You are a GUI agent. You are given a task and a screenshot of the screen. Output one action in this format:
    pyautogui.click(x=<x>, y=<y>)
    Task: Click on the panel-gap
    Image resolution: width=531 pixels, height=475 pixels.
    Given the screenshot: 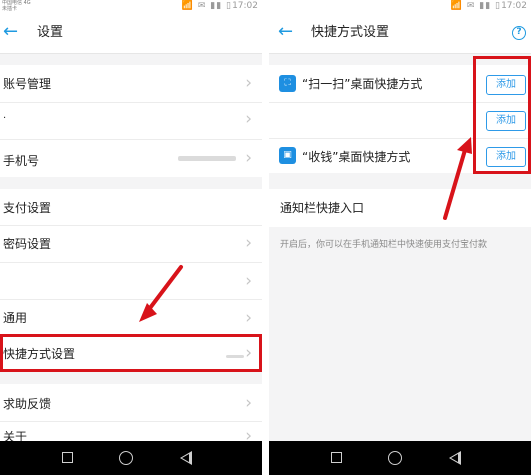 What is the action you would take?
    pyautogui.click(x=265, y=237)
    